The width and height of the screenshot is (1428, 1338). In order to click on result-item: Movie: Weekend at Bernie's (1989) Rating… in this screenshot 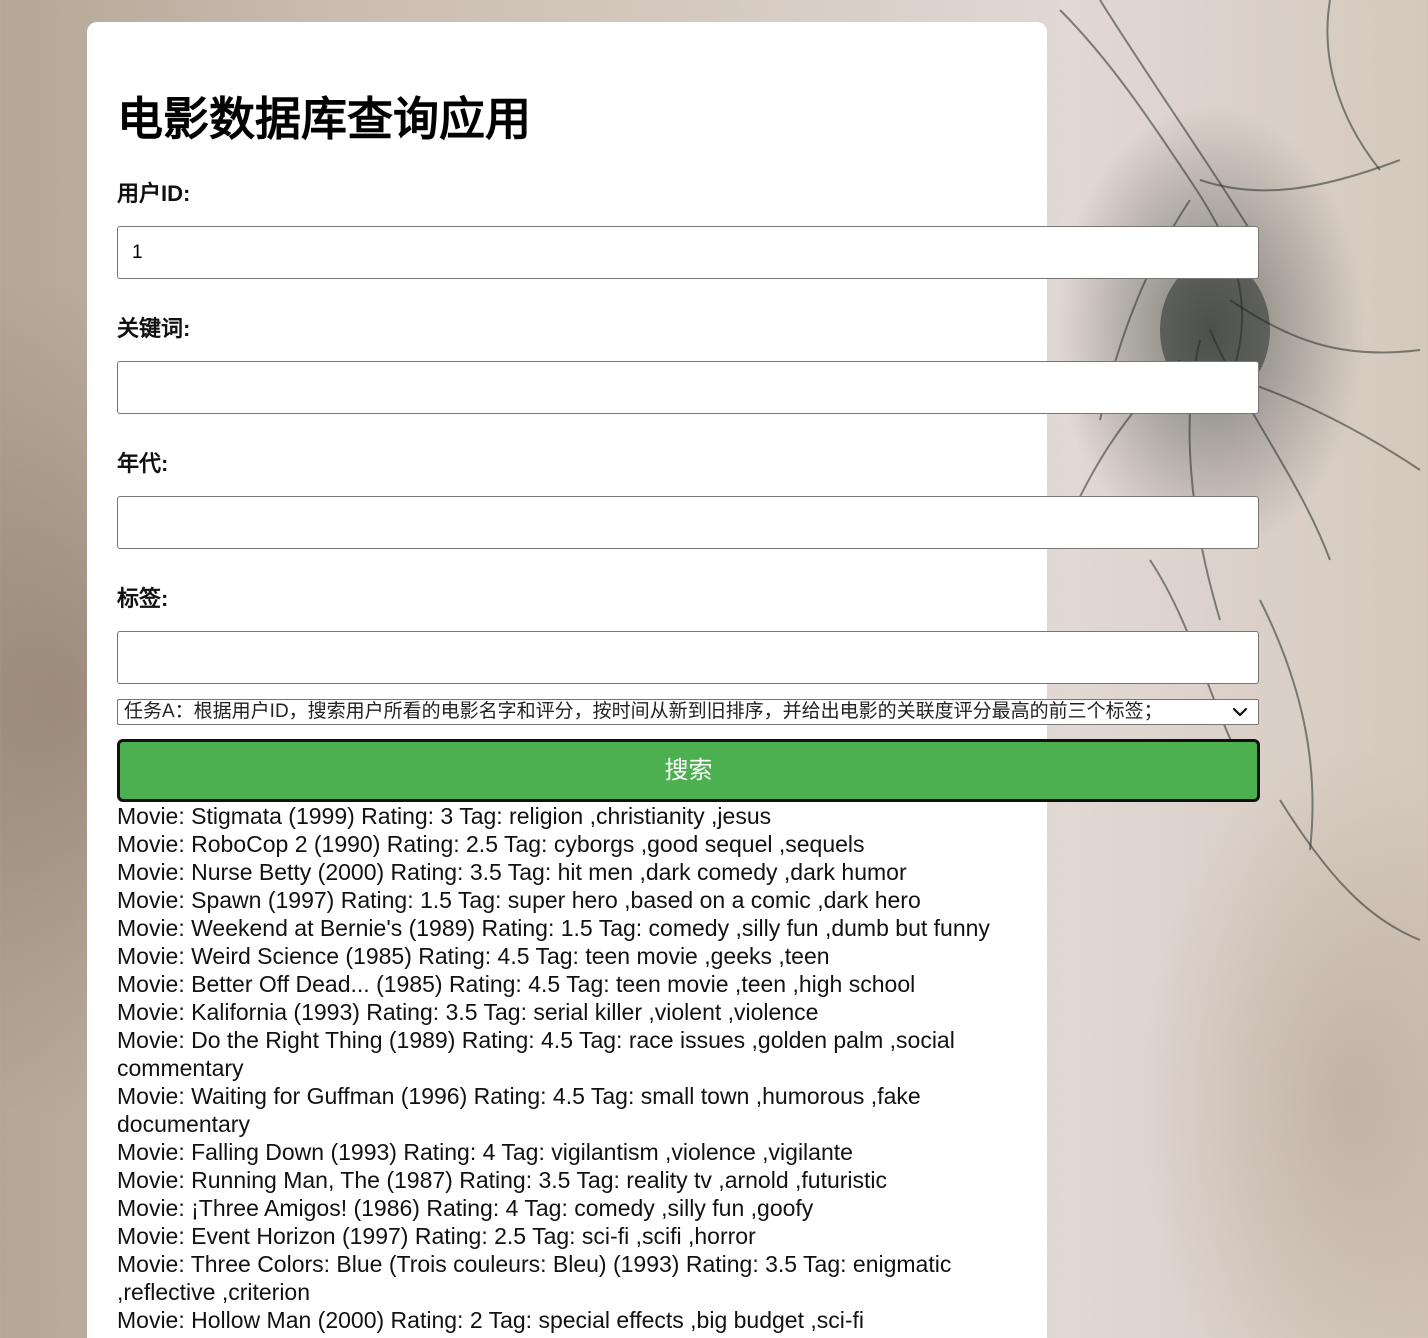, I will do `click(553, 928)`.